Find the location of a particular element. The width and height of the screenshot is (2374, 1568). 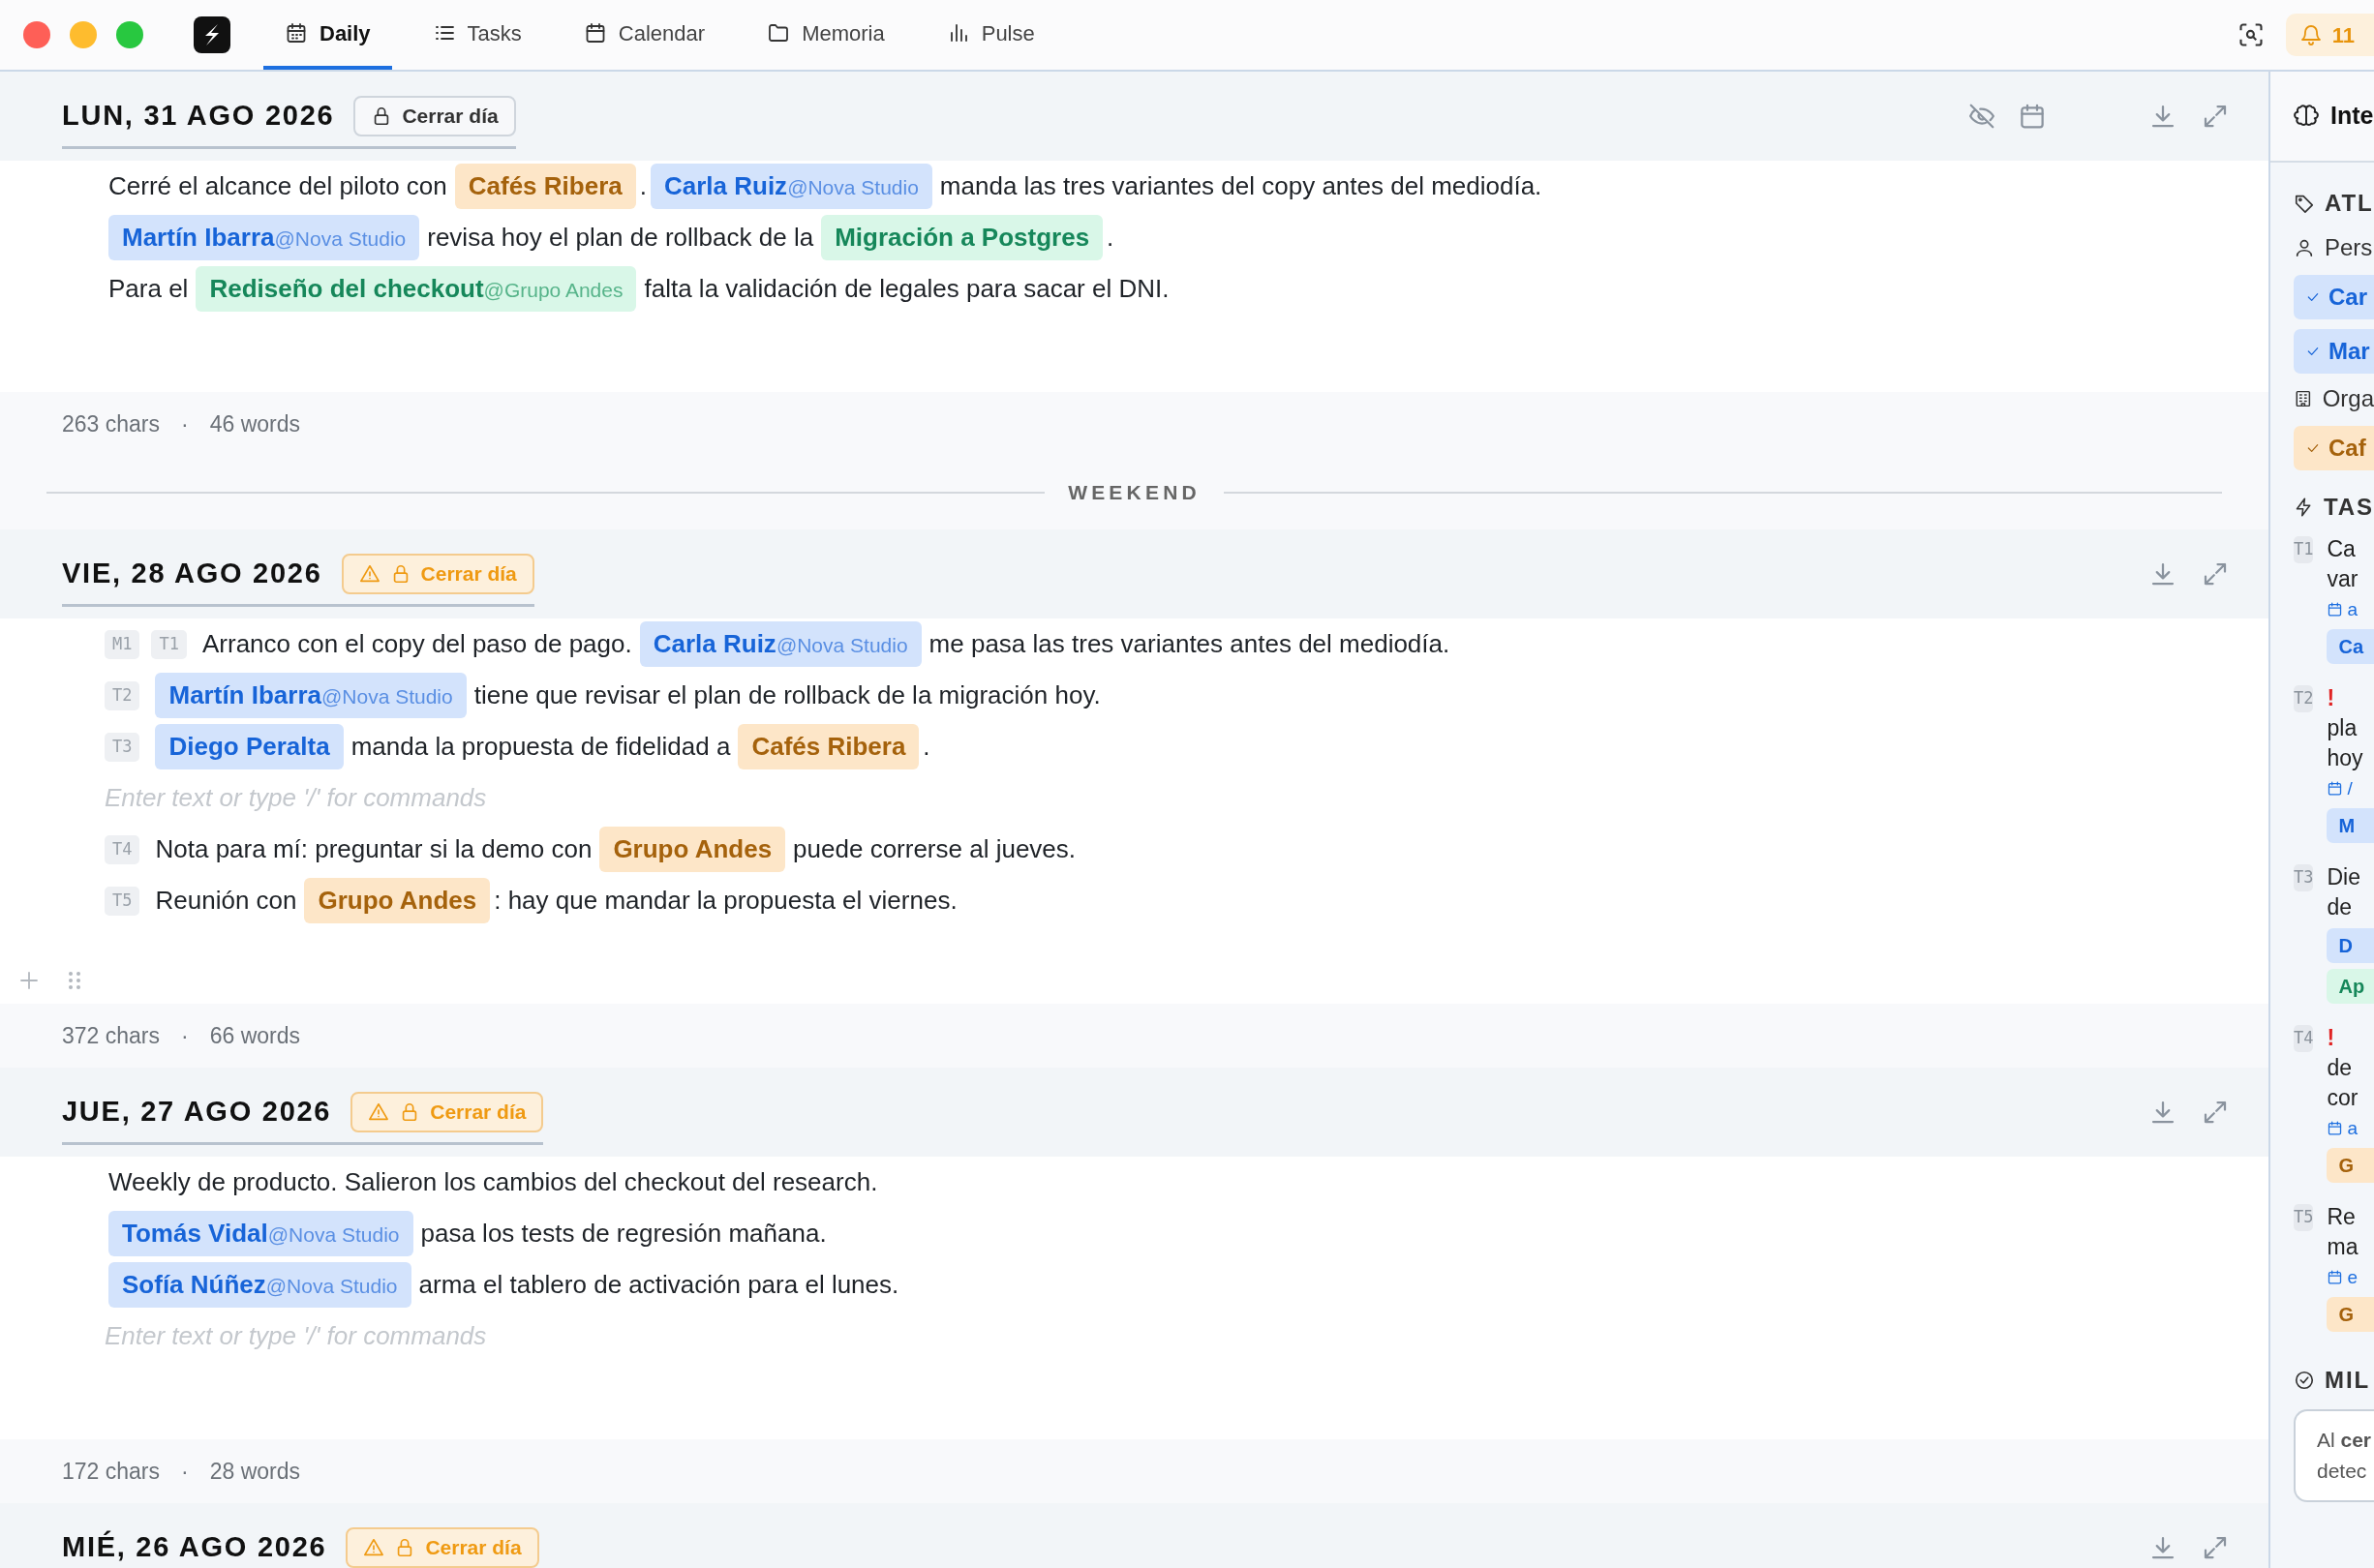

task-text: de is located at coordinates (2340, 1068).